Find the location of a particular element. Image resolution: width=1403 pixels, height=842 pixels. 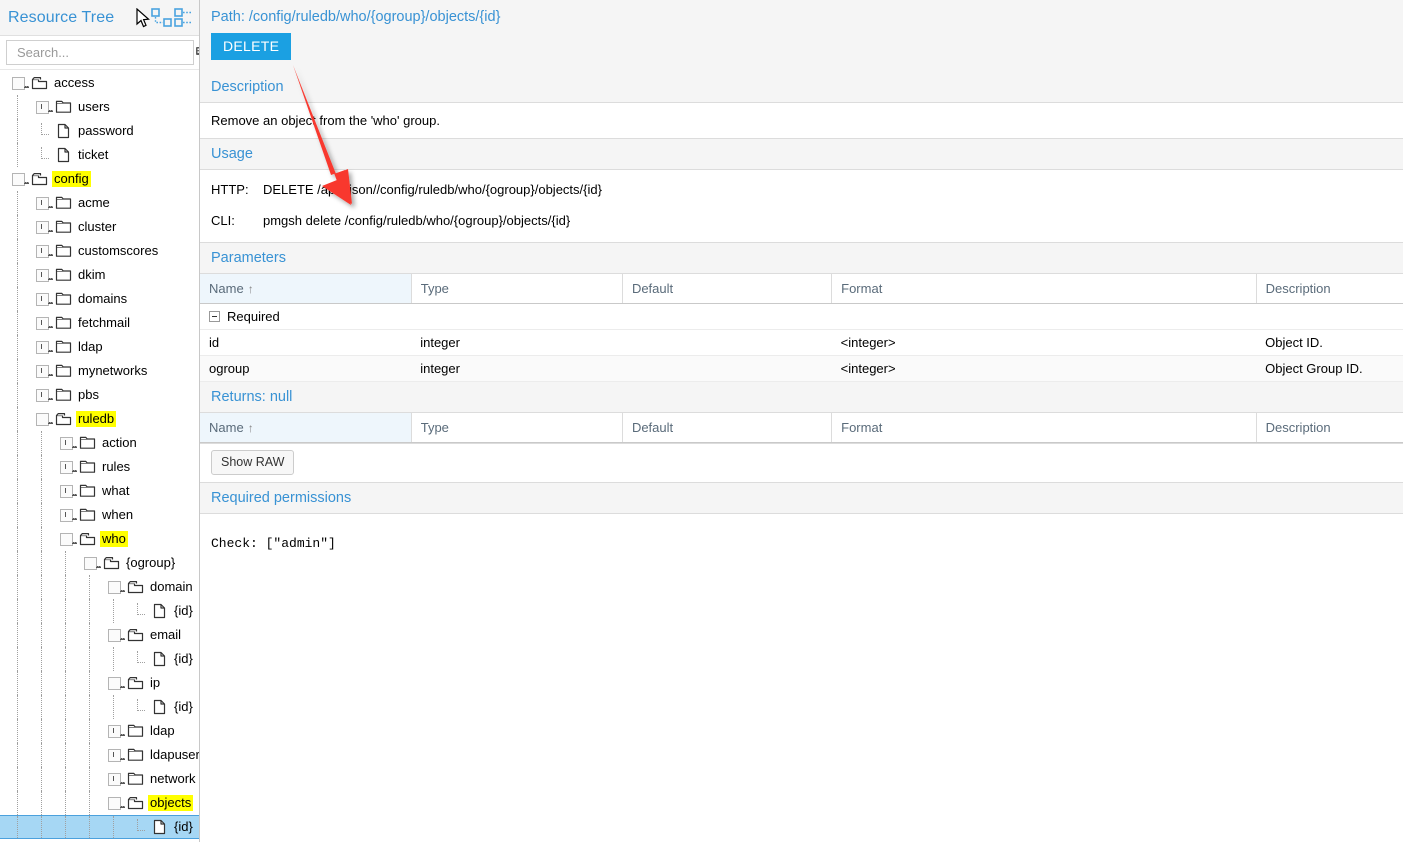

folder-open-icon is located at coordinates (136, 587).